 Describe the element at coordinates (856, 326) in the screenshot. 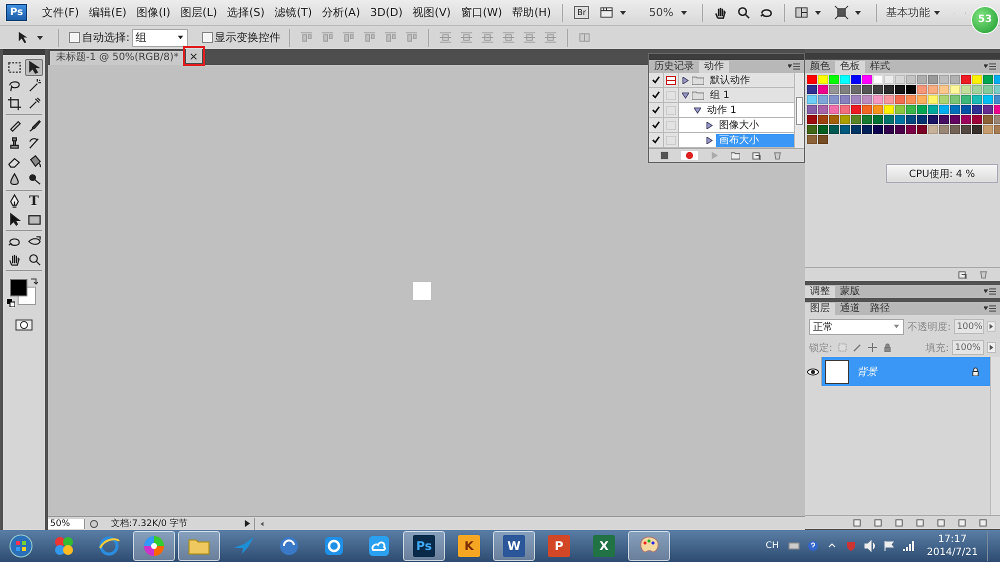

I see `blend-mode-dropdown: 正常` at that location.